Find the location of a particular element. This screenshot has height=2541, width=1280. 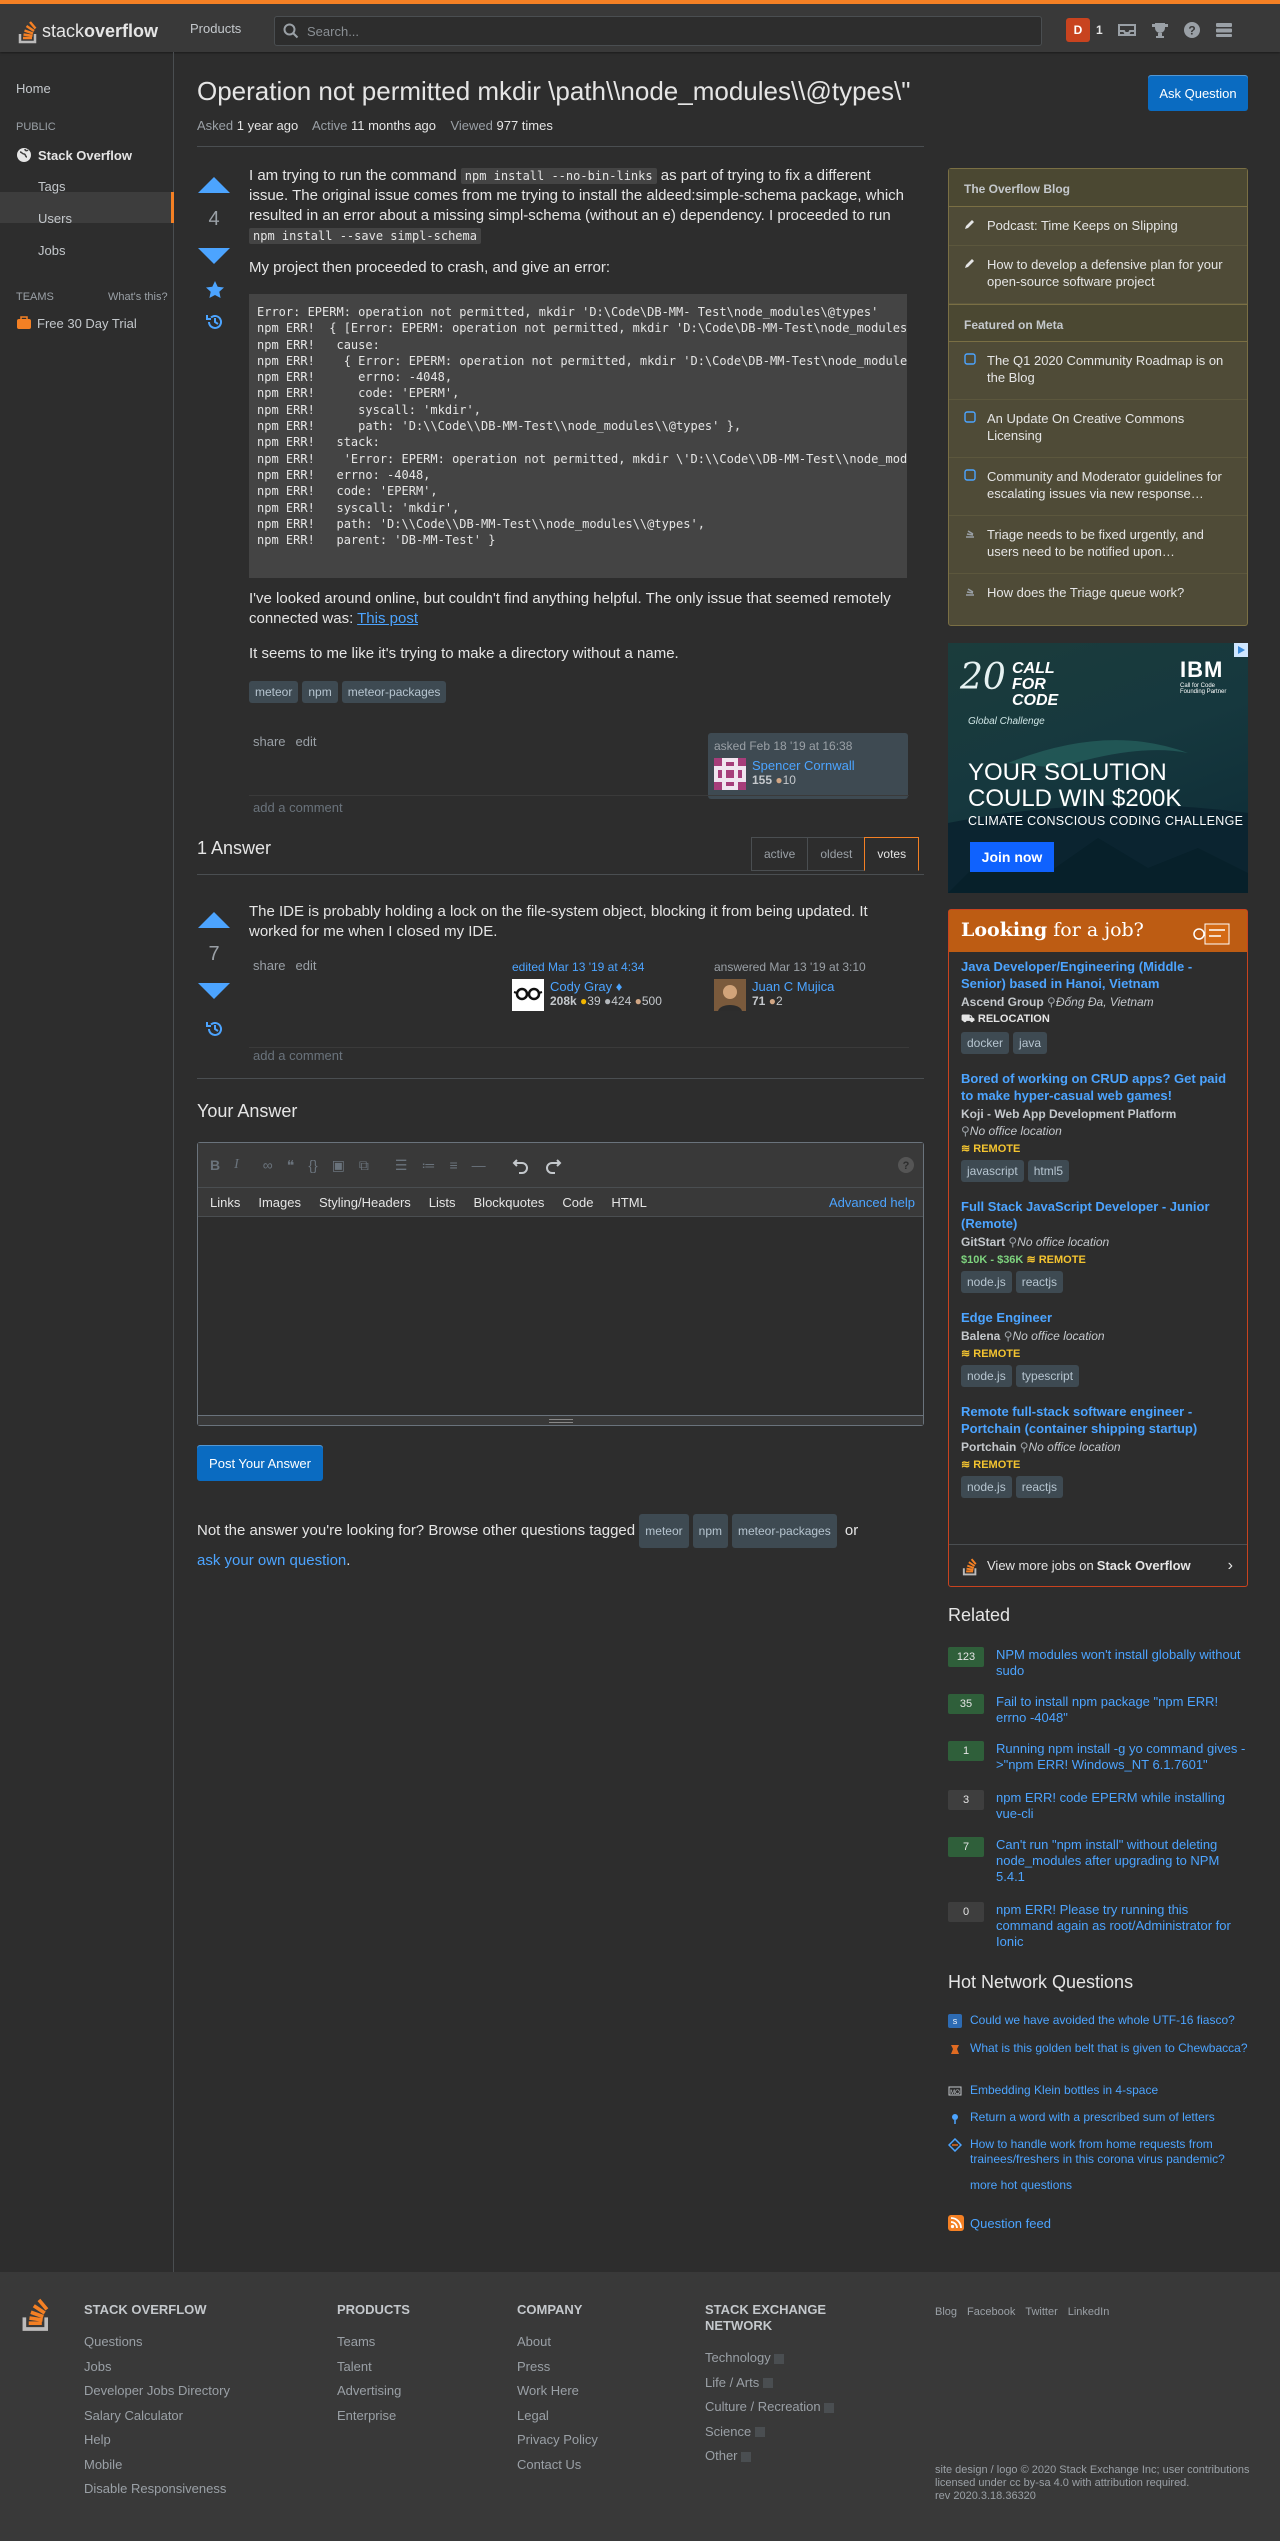

undo-icon is located at coordinates (521, 1165).